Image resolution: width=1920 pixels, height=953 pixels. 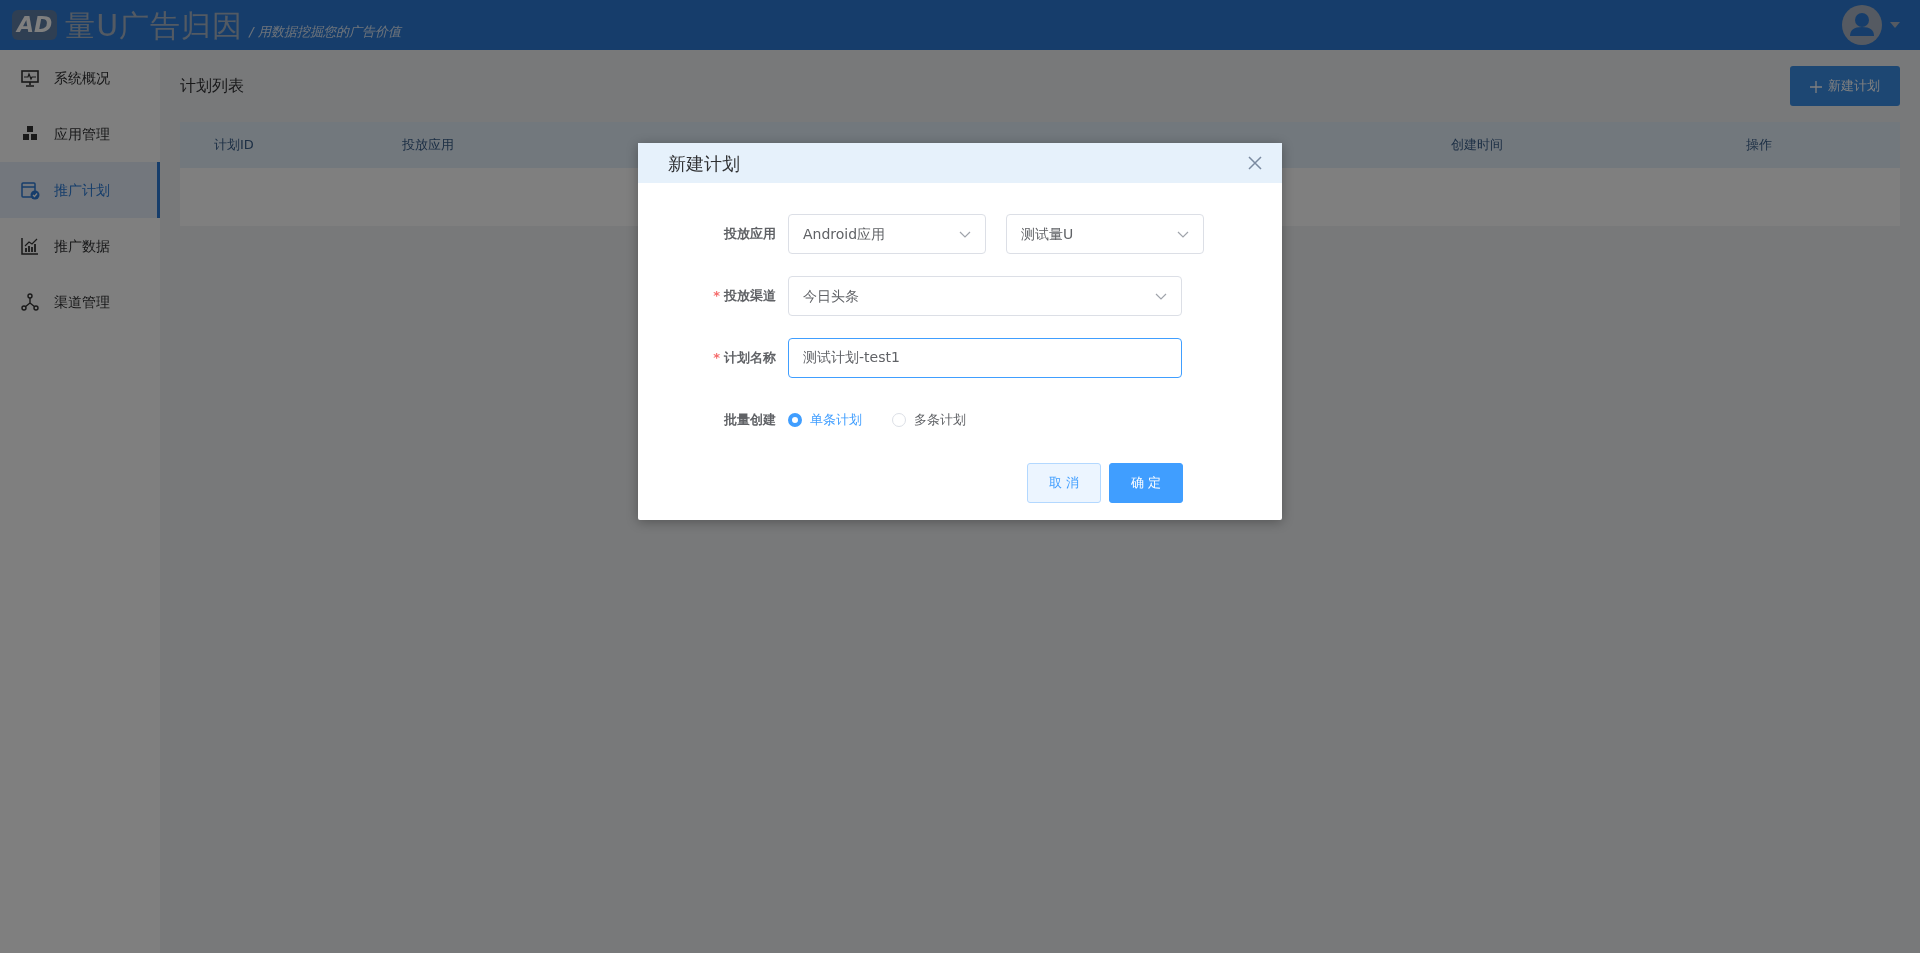 What do you see at coordinates (234, 145) in the screenshot?
I see `column-header: 计划ID` at bounding box center [234, 145].